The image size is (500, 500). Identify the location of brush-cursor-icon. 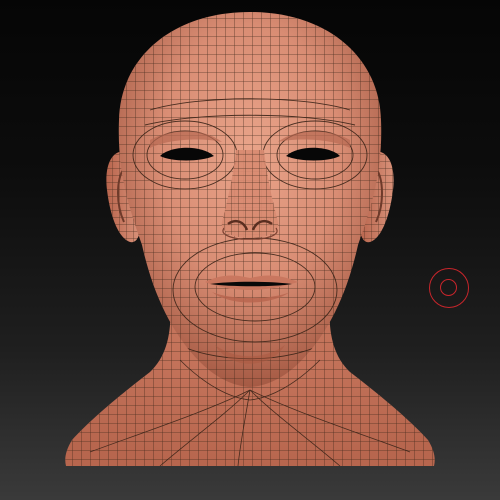
(449, 288).